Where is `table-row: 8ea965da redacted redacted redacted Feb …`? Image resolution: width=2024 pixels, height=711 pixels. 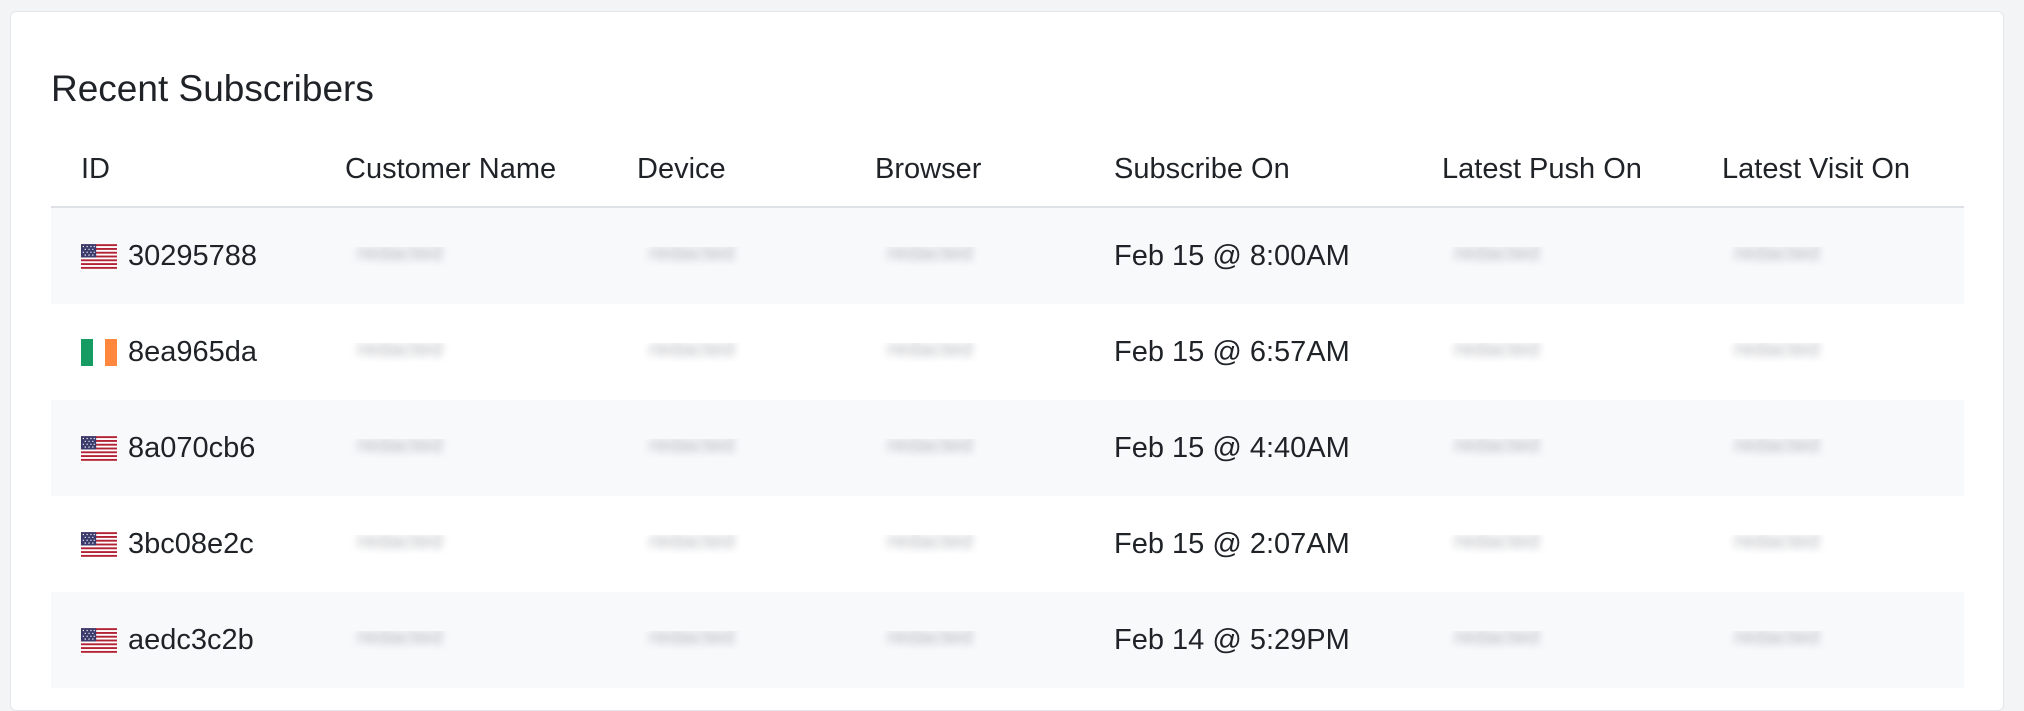 table-row: 8ea965da redacted redacted redacted Feb … is located at coordinates (1007, 352).